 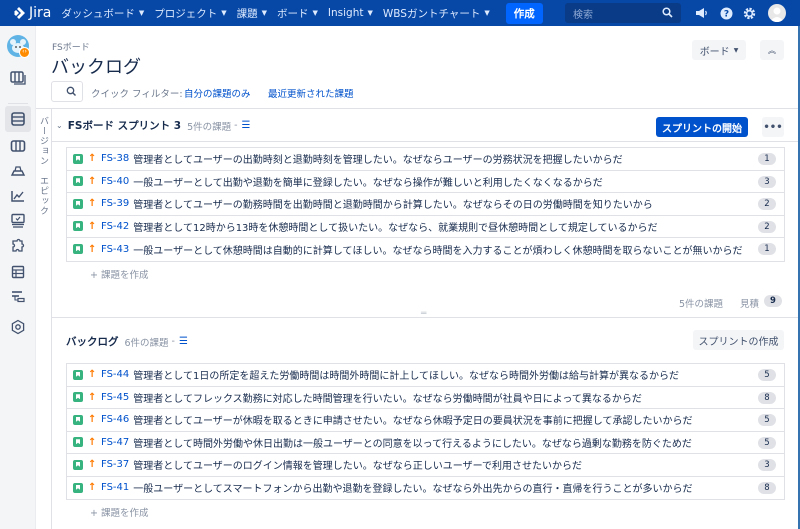 I want to click on issue-key: FS-39, so click(x=115, y=203).